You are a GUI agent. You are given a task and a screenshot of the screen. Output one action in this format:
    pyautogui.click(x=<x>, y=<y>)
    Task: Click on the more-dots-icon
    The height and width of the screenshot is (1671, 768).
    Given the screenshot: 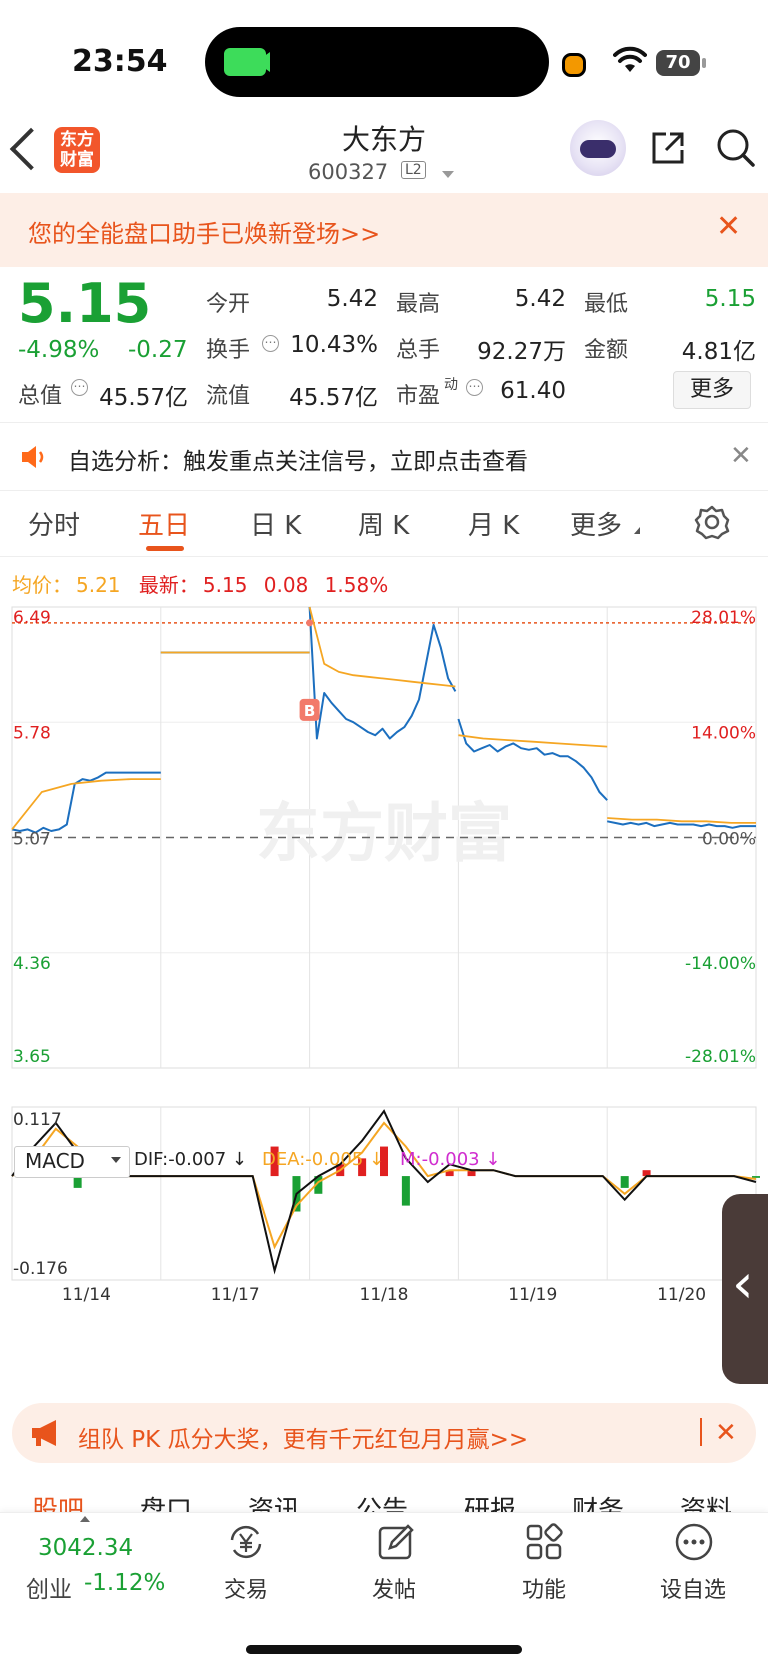 What is the action you would take?
    pyautogui.click(x=694, y=1542)
    